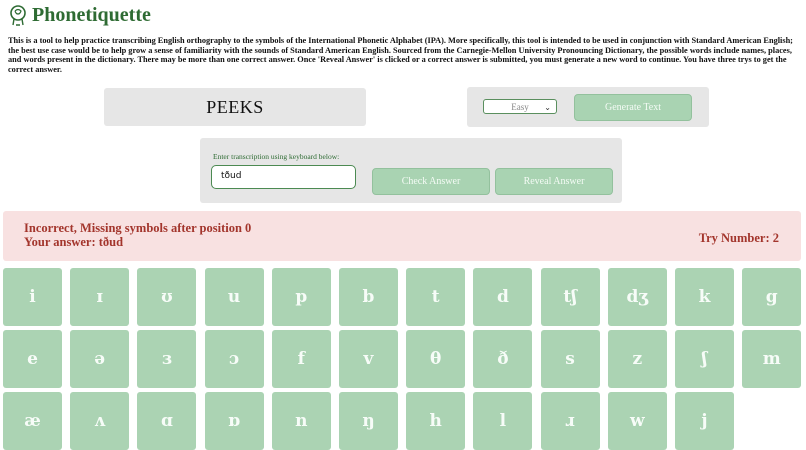  Describe the element at coordinates (637, 297) in the screenshot. I see `ipa-key: dʒ` at that location.